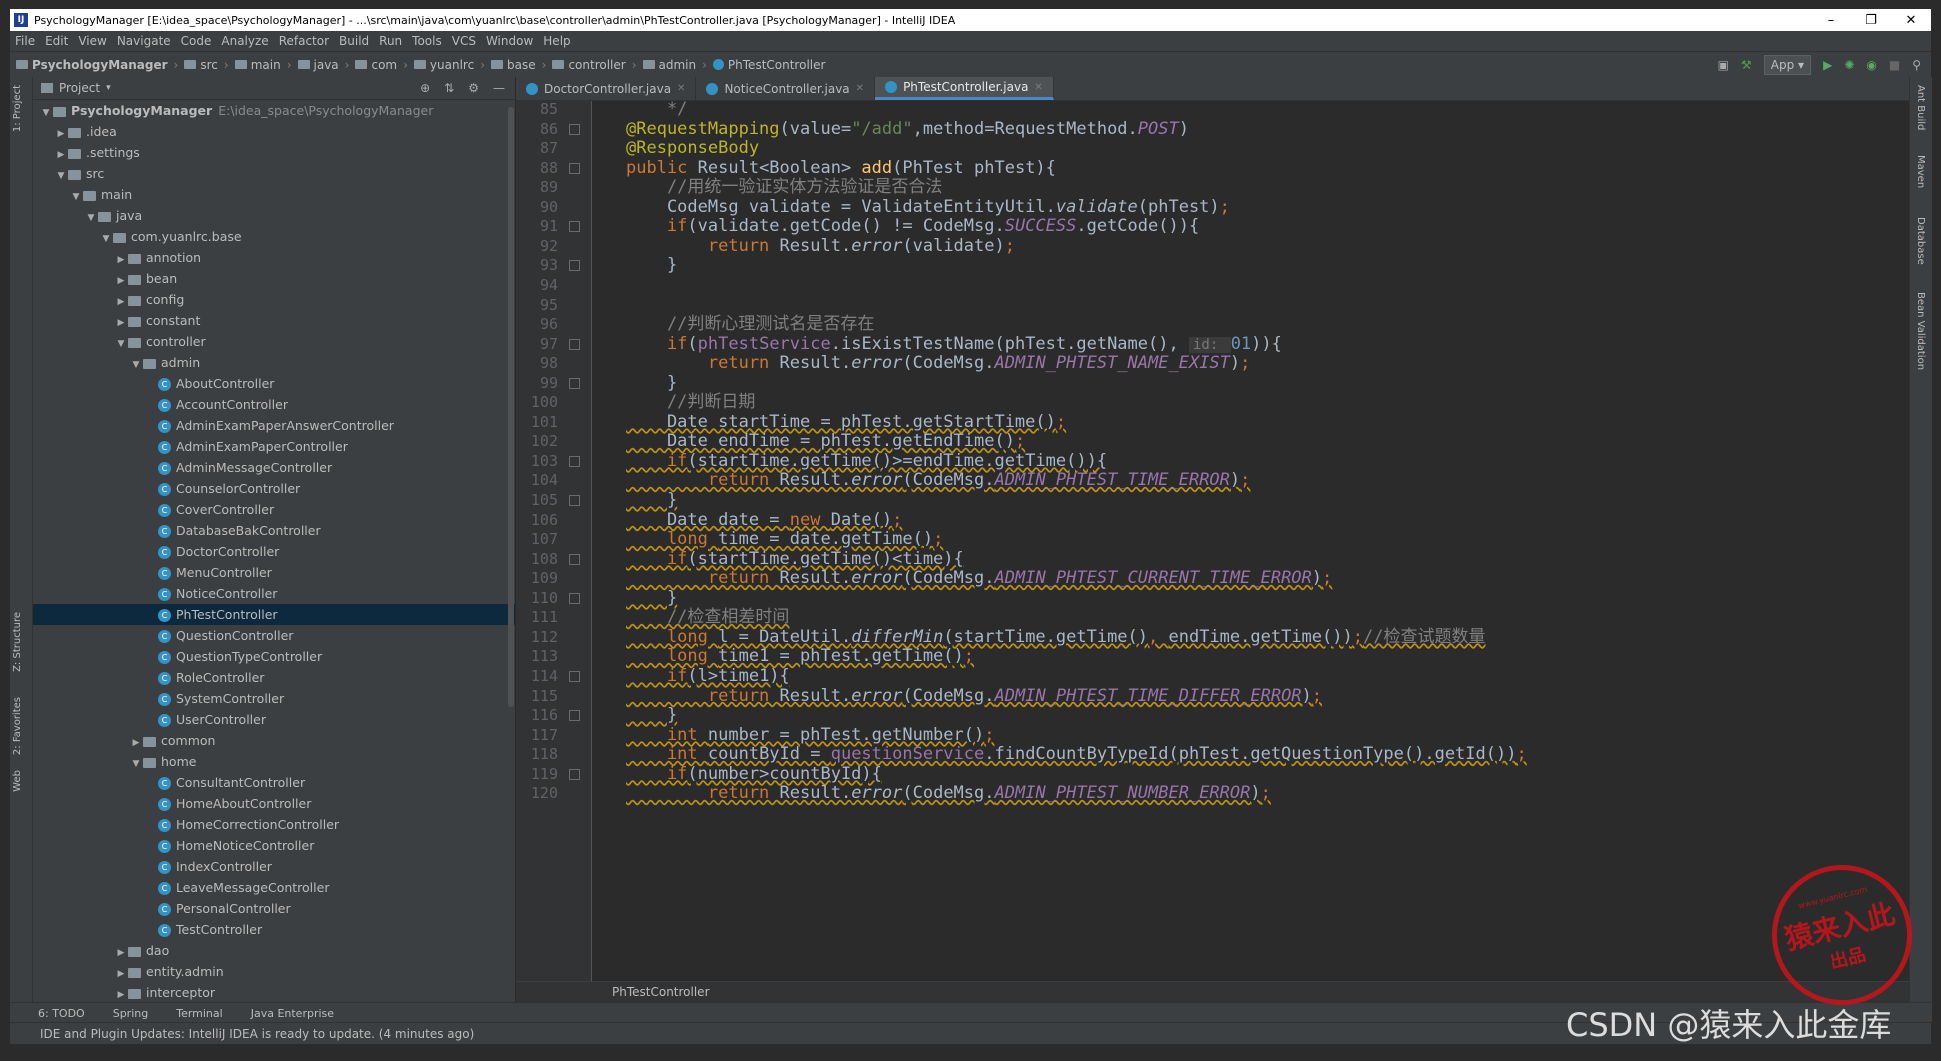 This screenshot has height=1061, width=1941. Describe the element at coordinates (274, 173) in the screenshot. I see `tree-folder-item: ▼ src` at that location.